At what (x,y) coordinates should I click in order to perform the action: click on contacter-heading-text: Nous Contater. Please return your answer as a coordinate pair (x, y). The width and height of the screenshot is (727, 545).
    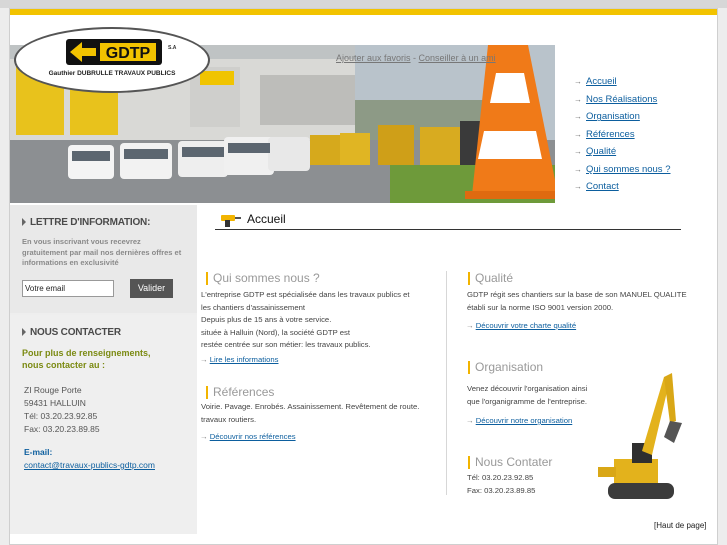
    Looking at the image, I should click on (514, 462).